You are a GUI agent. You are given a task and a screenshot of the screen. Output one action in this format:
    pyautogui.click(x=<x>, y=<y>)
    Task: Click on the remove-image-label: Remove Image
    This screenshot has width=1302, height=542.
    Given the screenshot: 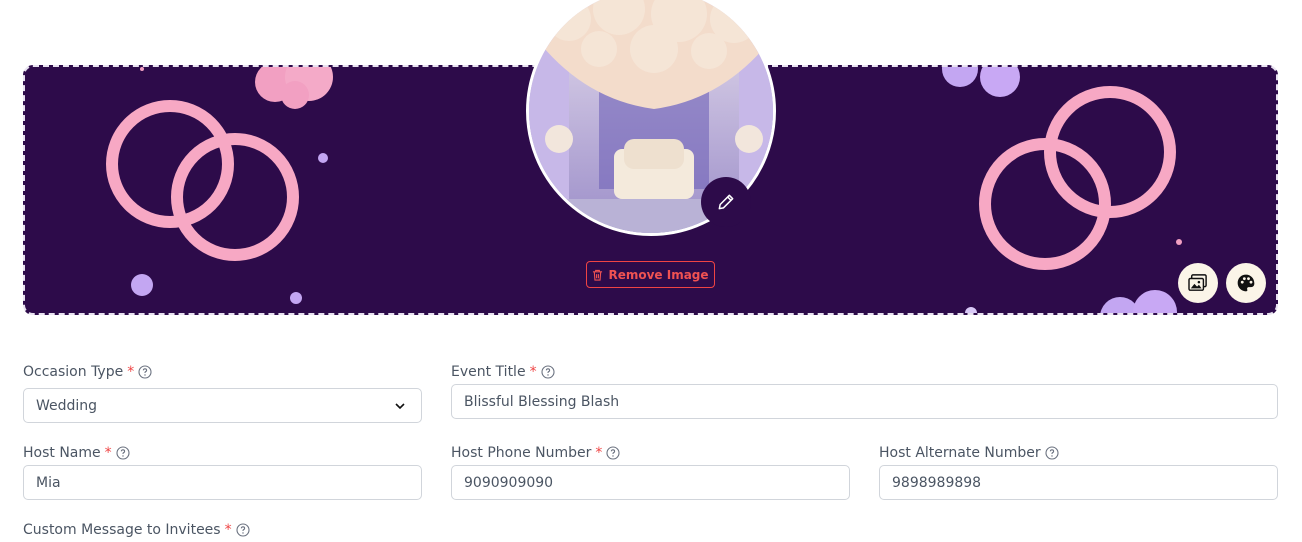 What is the action you would take?
    pyautogui.click(x=658, y=274)
    